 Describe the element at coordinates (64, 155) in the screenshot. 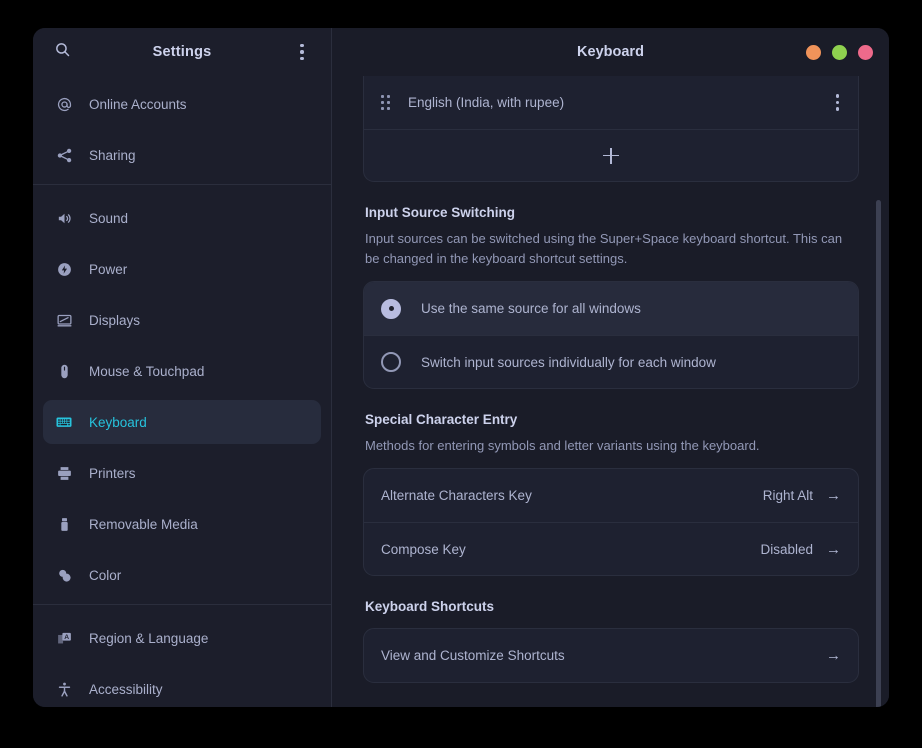

I see `share-nodes-icon` at that location.